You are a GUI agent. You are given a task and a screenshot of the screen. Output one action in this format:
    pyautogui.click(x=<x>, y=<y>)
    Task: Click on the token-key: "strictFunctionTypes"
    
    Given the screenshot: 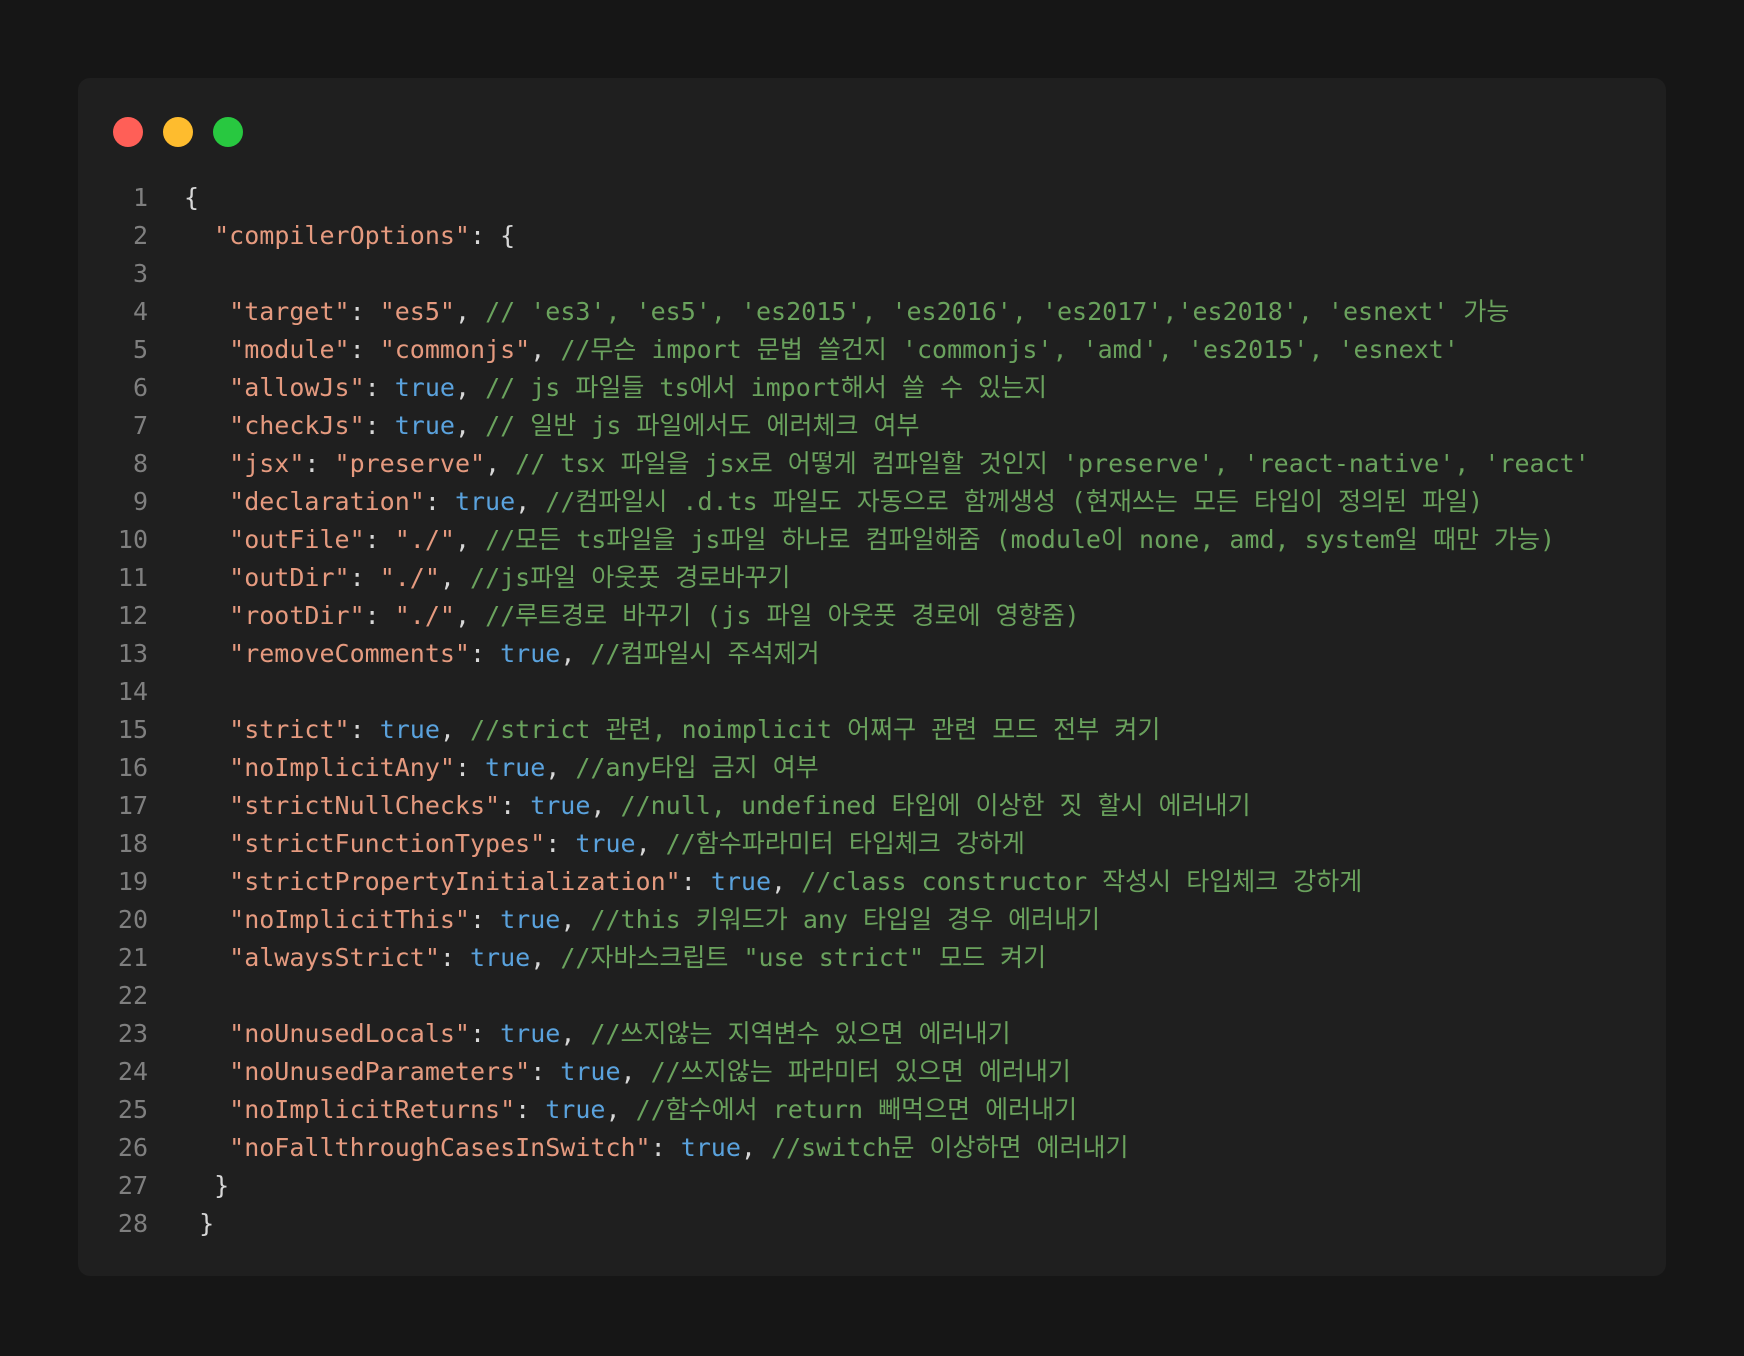 What is the action you would take?
    pyautogui.click(x=387, y=843)
    